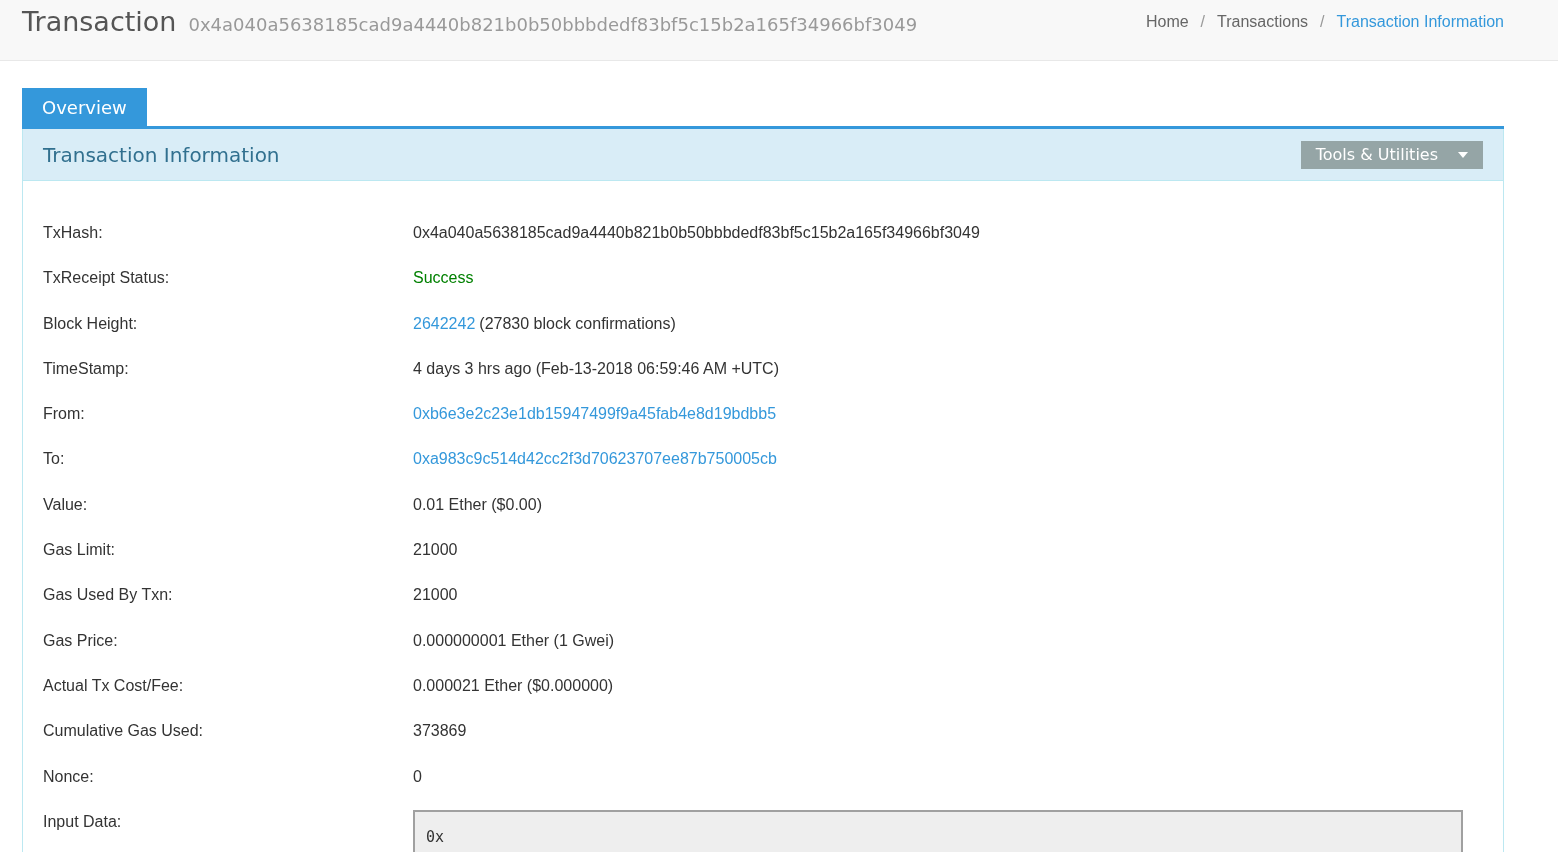  What do you see at coordinates (1263, 22) in the screenshot?
I see `breadcrumb-link: Transactions` at bounding box center [1263, 22].